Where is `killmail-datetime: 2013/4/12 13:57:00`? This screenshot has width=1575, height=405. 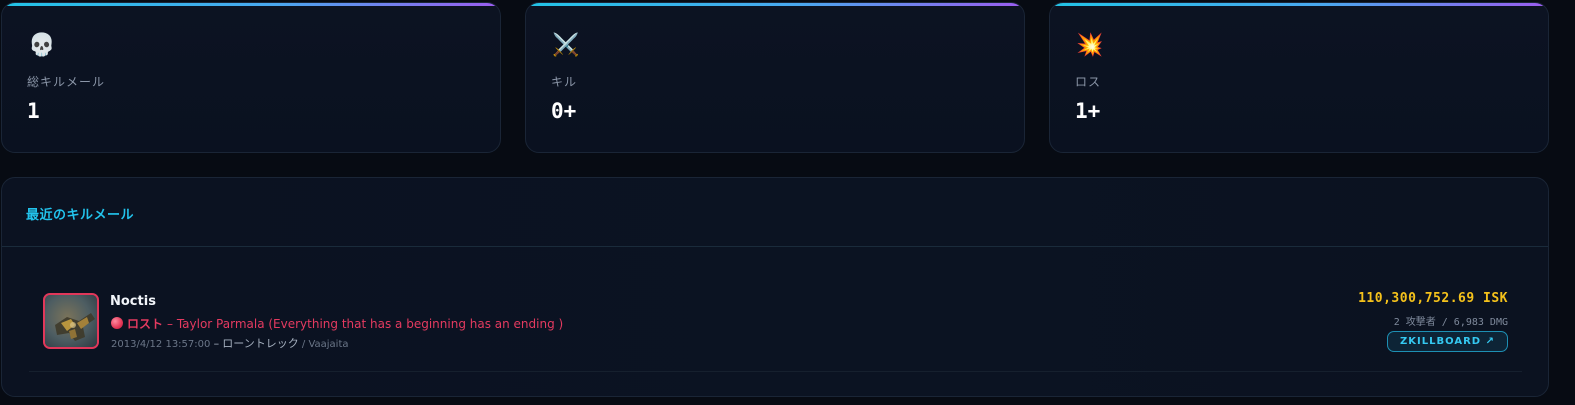
killmail-datetime: 2013/4/12 13:57:00 is located at coordinates (161, 344).